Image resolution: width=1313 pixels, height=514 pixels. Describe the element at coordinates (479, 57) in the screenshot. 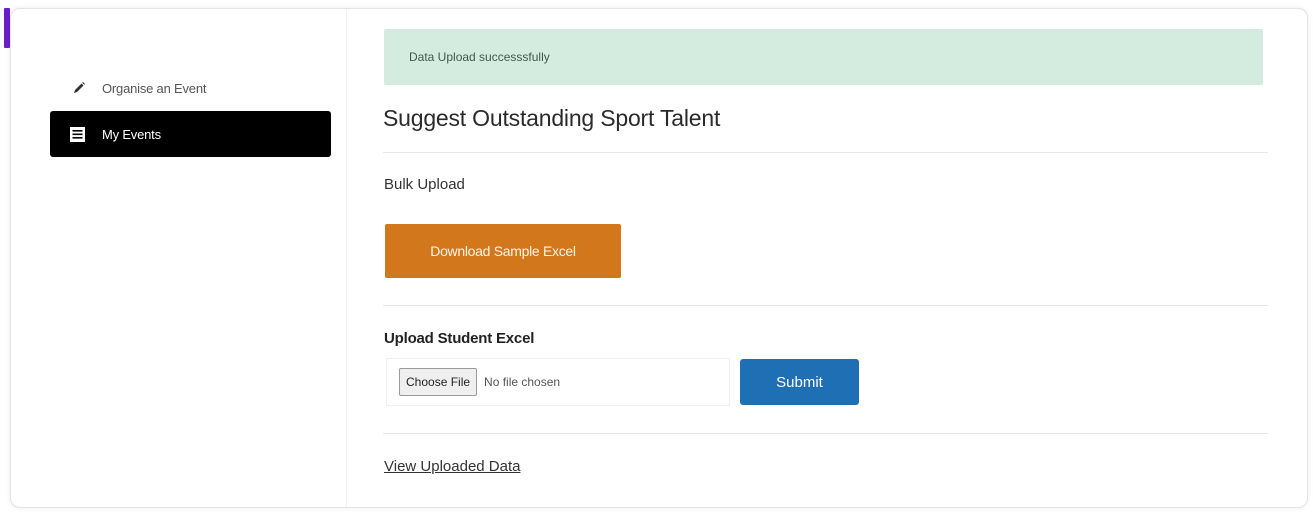

I see `alert-message: Data Upload successsfully` at that location.